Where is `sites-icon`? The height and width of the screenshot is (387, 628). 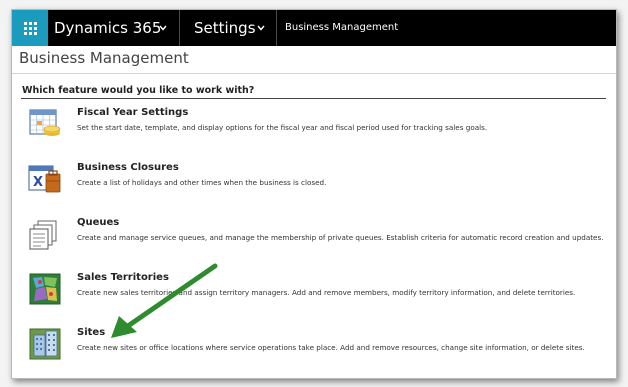
sites-icon is located at coordinates (45, 344).